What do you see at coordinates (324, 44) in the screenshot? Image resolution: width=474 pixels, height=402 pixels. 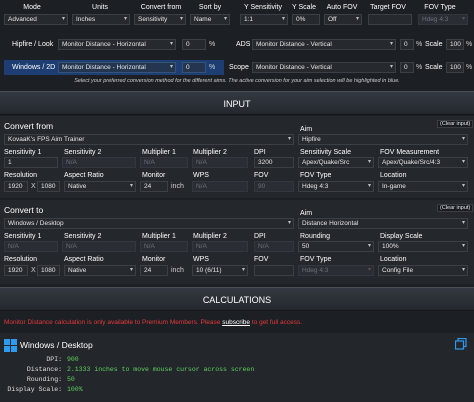 I see `ads-method-select: Monitor Distance - Vertical` at bounding box center [324, 44].